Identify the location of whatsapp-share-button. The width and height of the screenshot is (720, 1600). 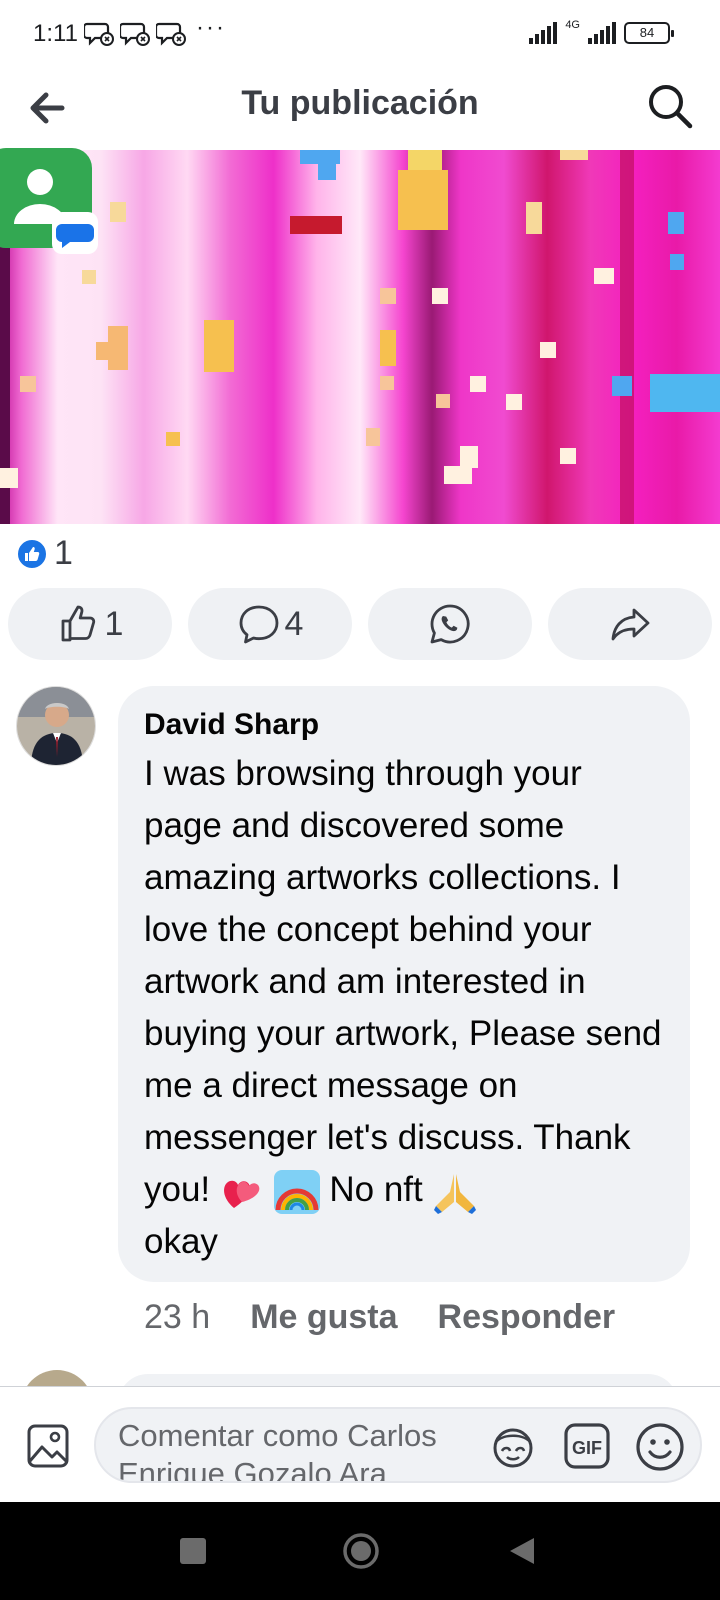
(450, 624).